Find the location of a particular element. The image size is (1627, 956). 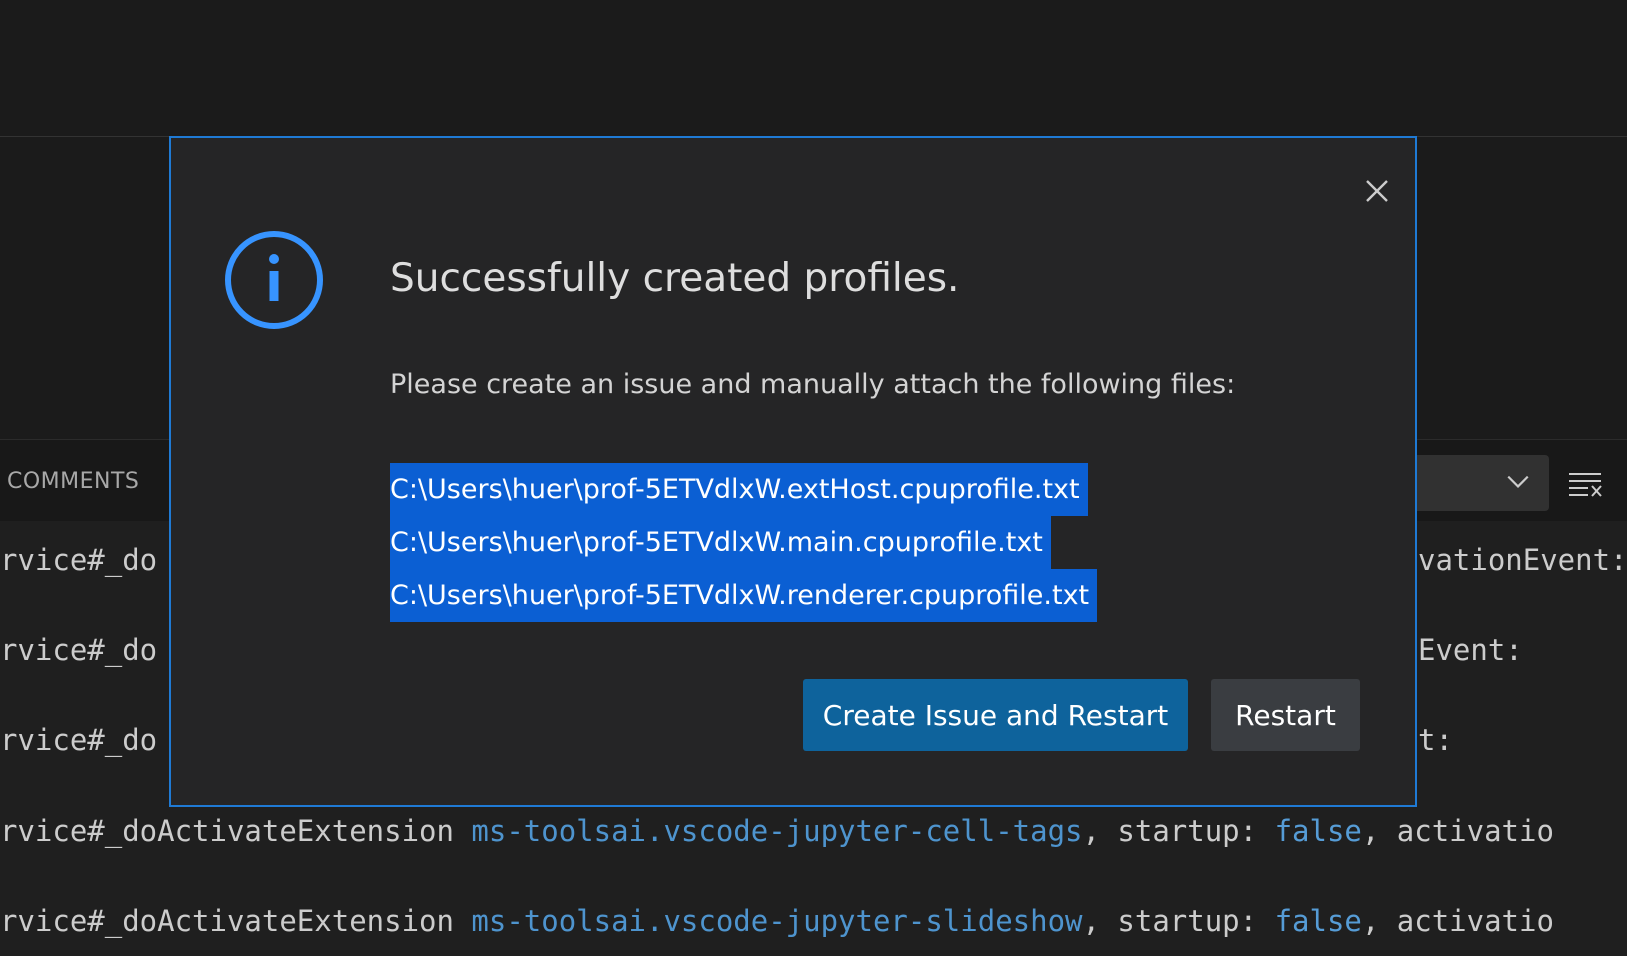

close-icon is located at coordinates (1377, 191).